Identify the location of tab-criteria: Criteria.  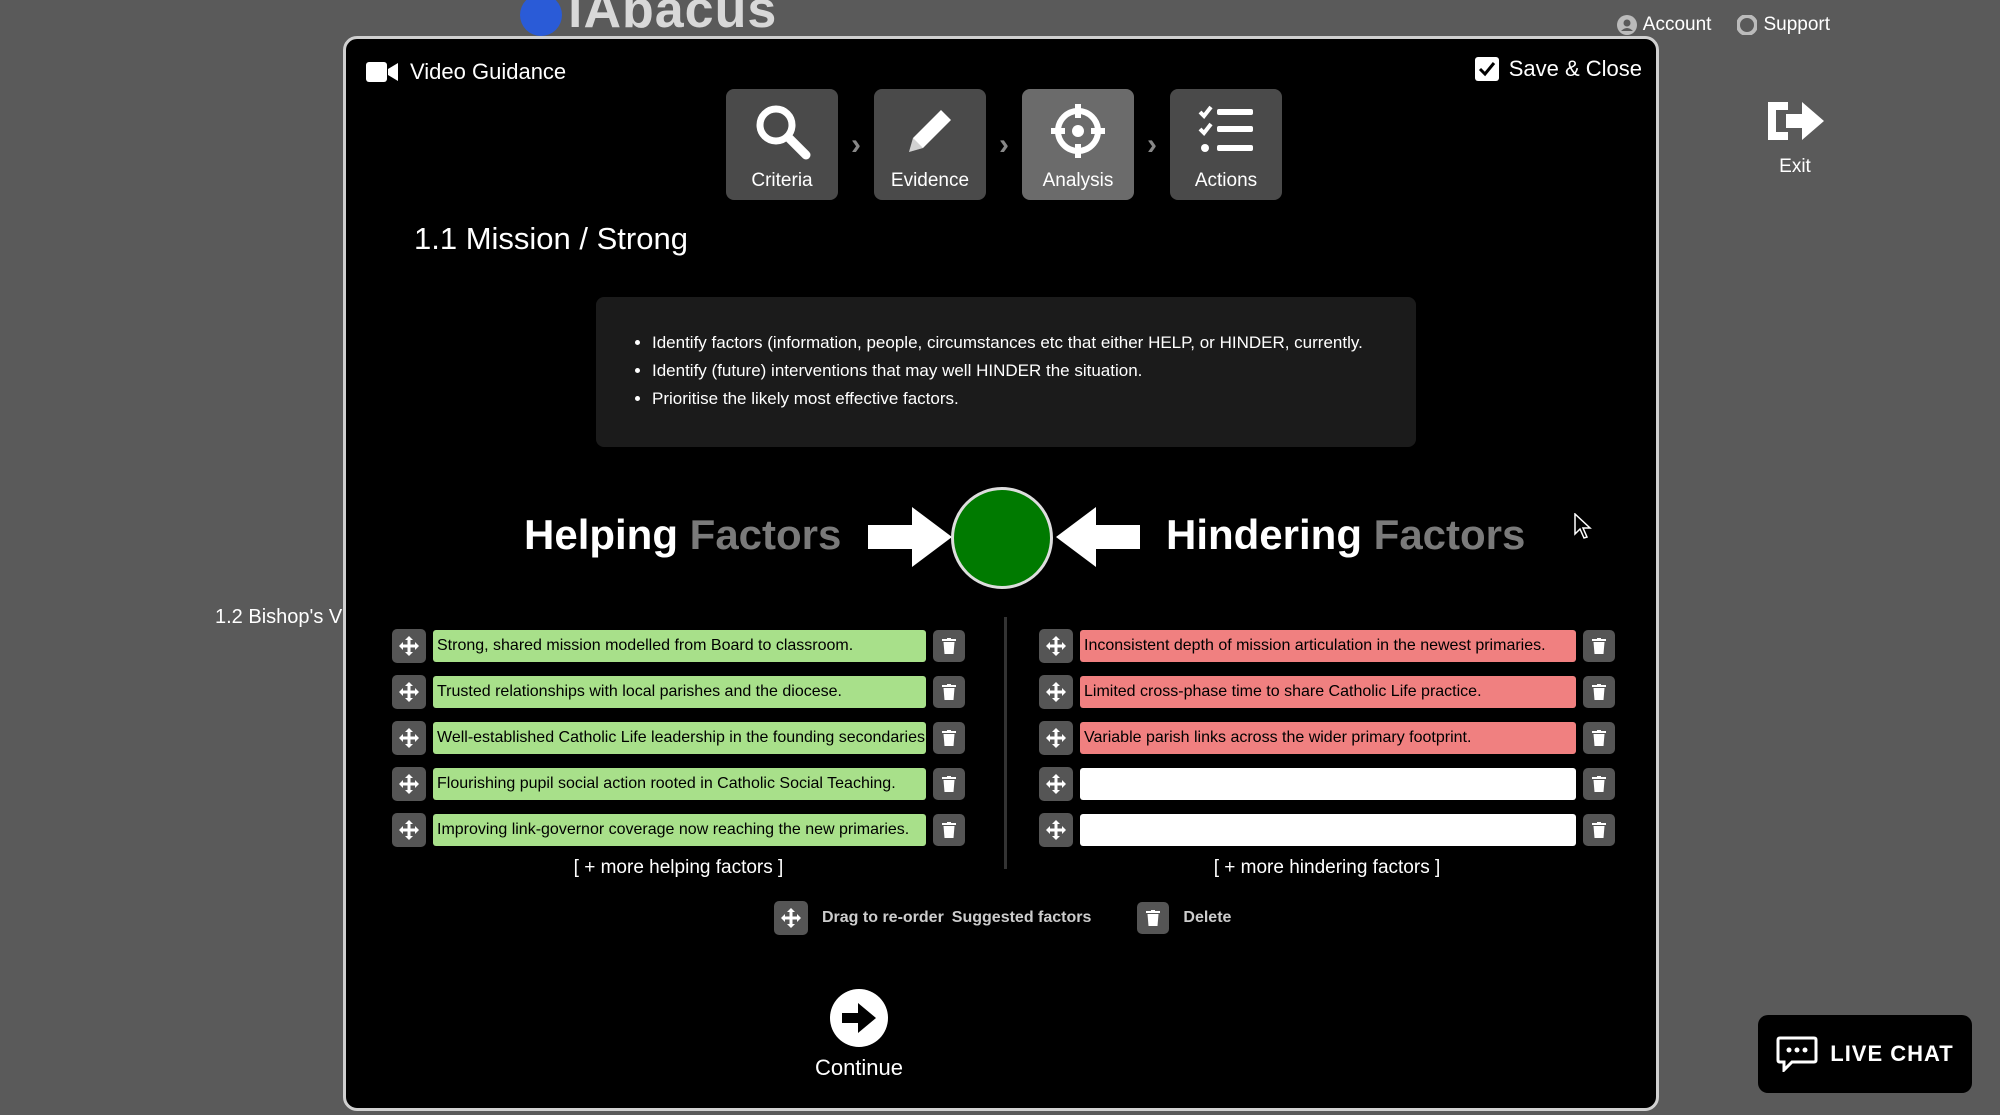
(782, 144).